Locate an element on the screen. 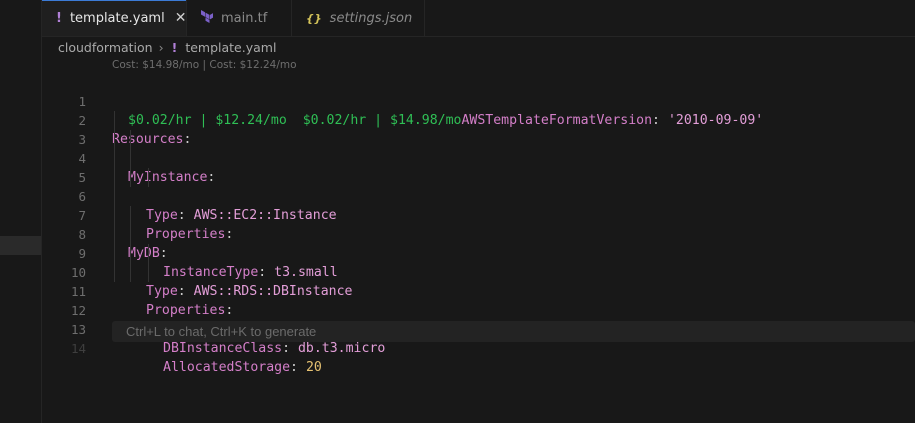  close-icon: ✕ is located at coordinates (181, 18).